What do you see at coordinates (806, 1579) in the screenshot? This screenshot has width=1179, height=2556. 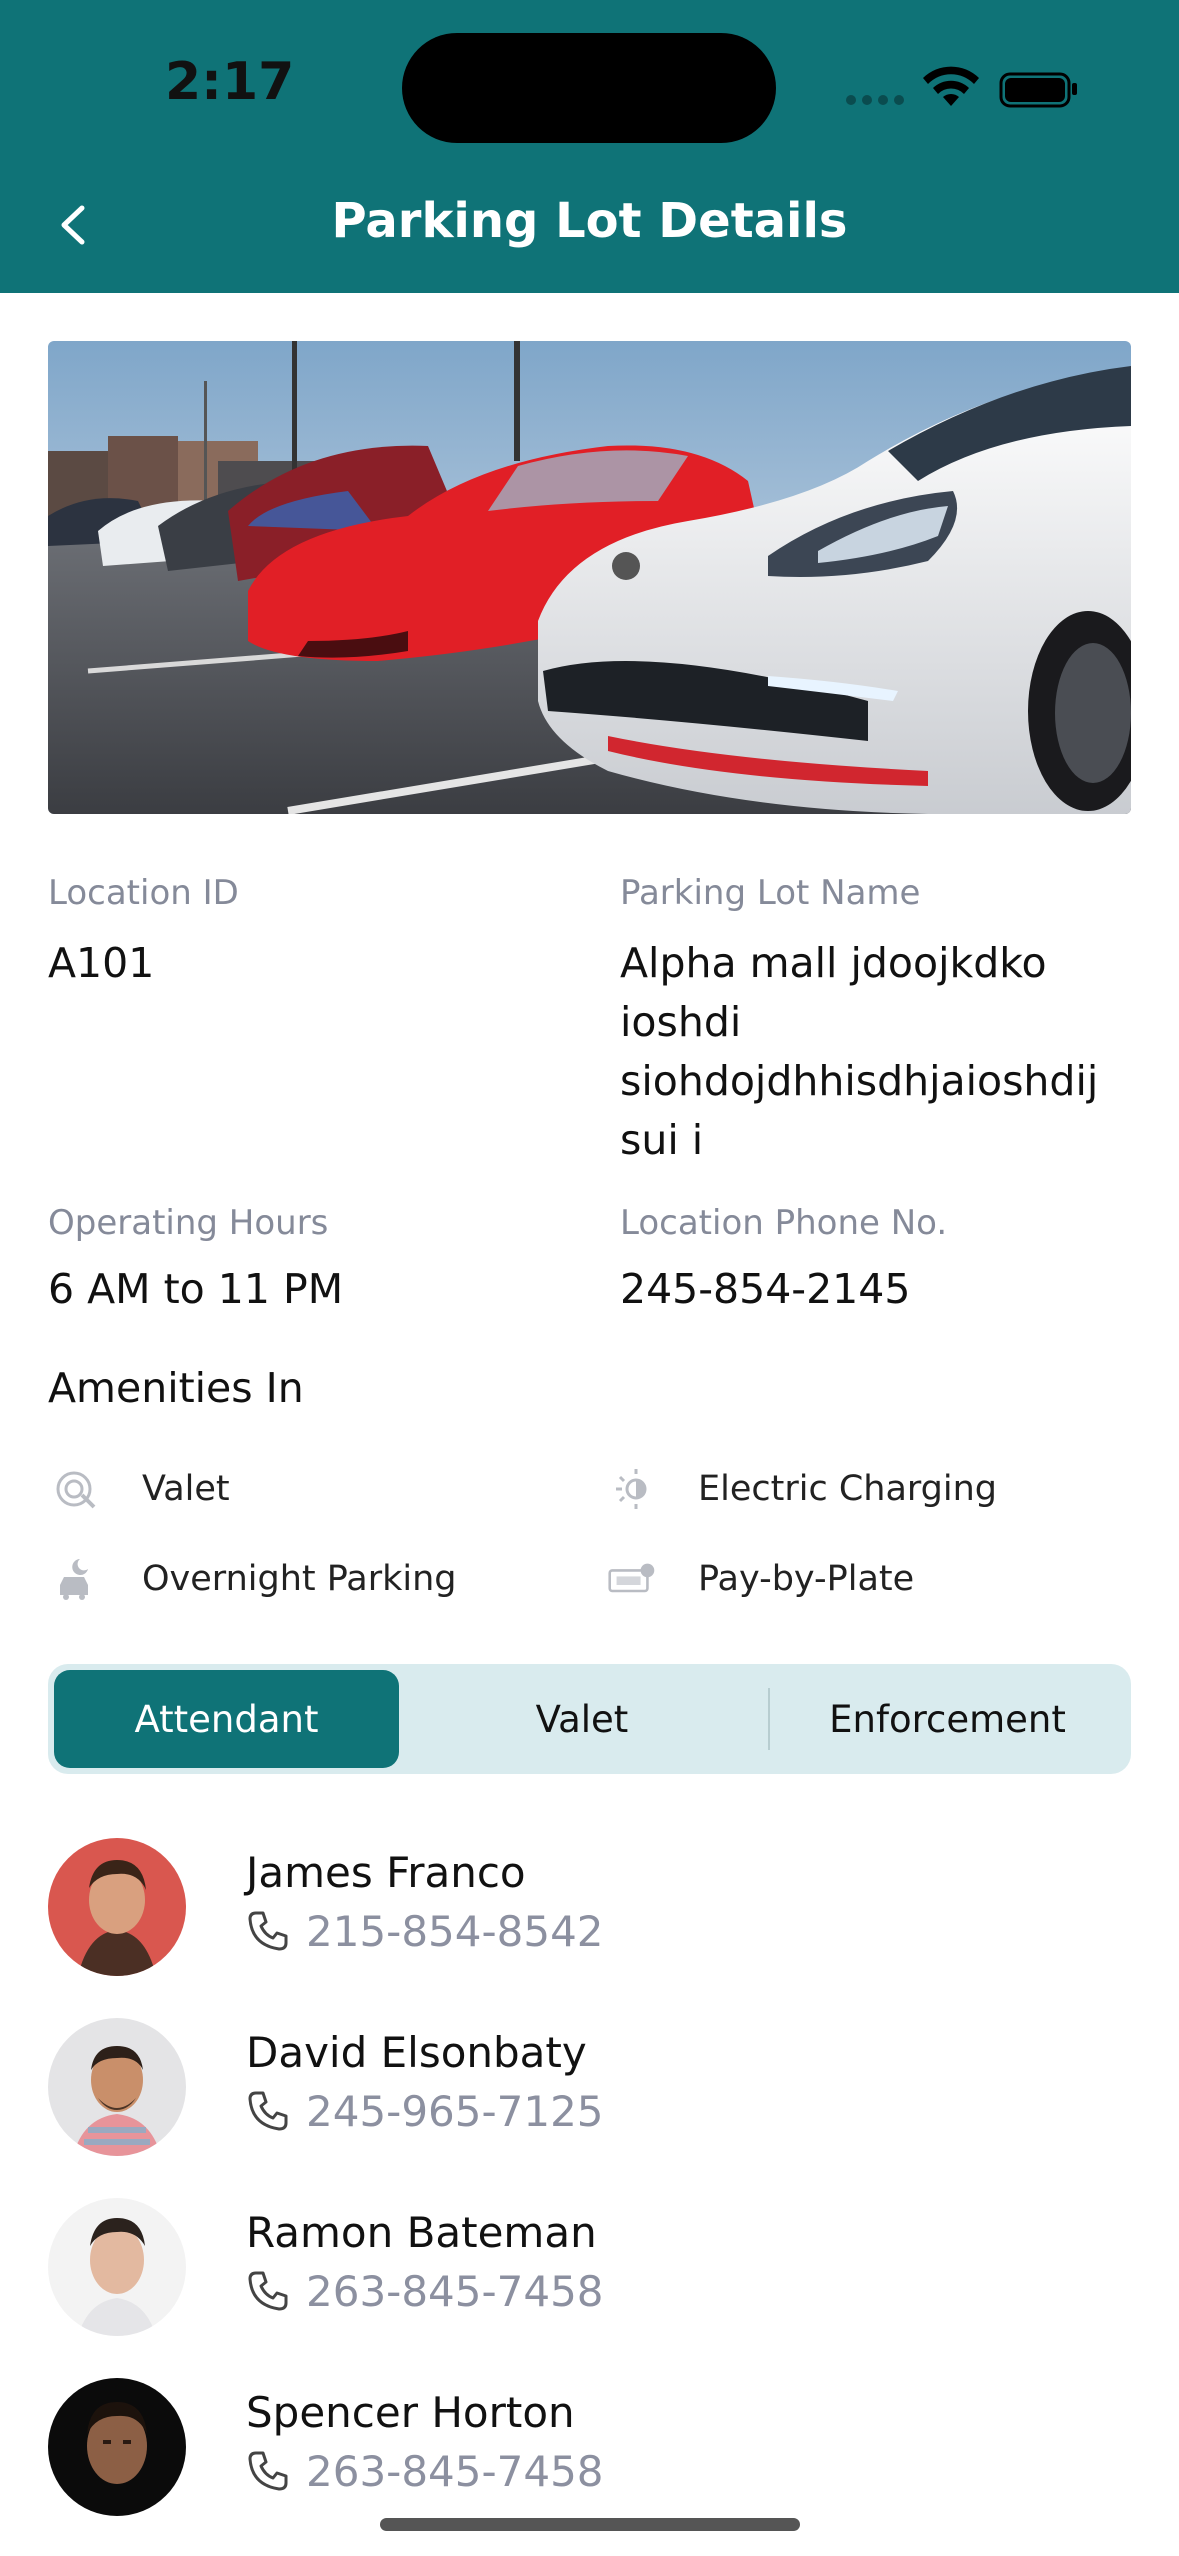 I see `amenity-label: Pay-by-Plate` at bounding box center [806, 1579].